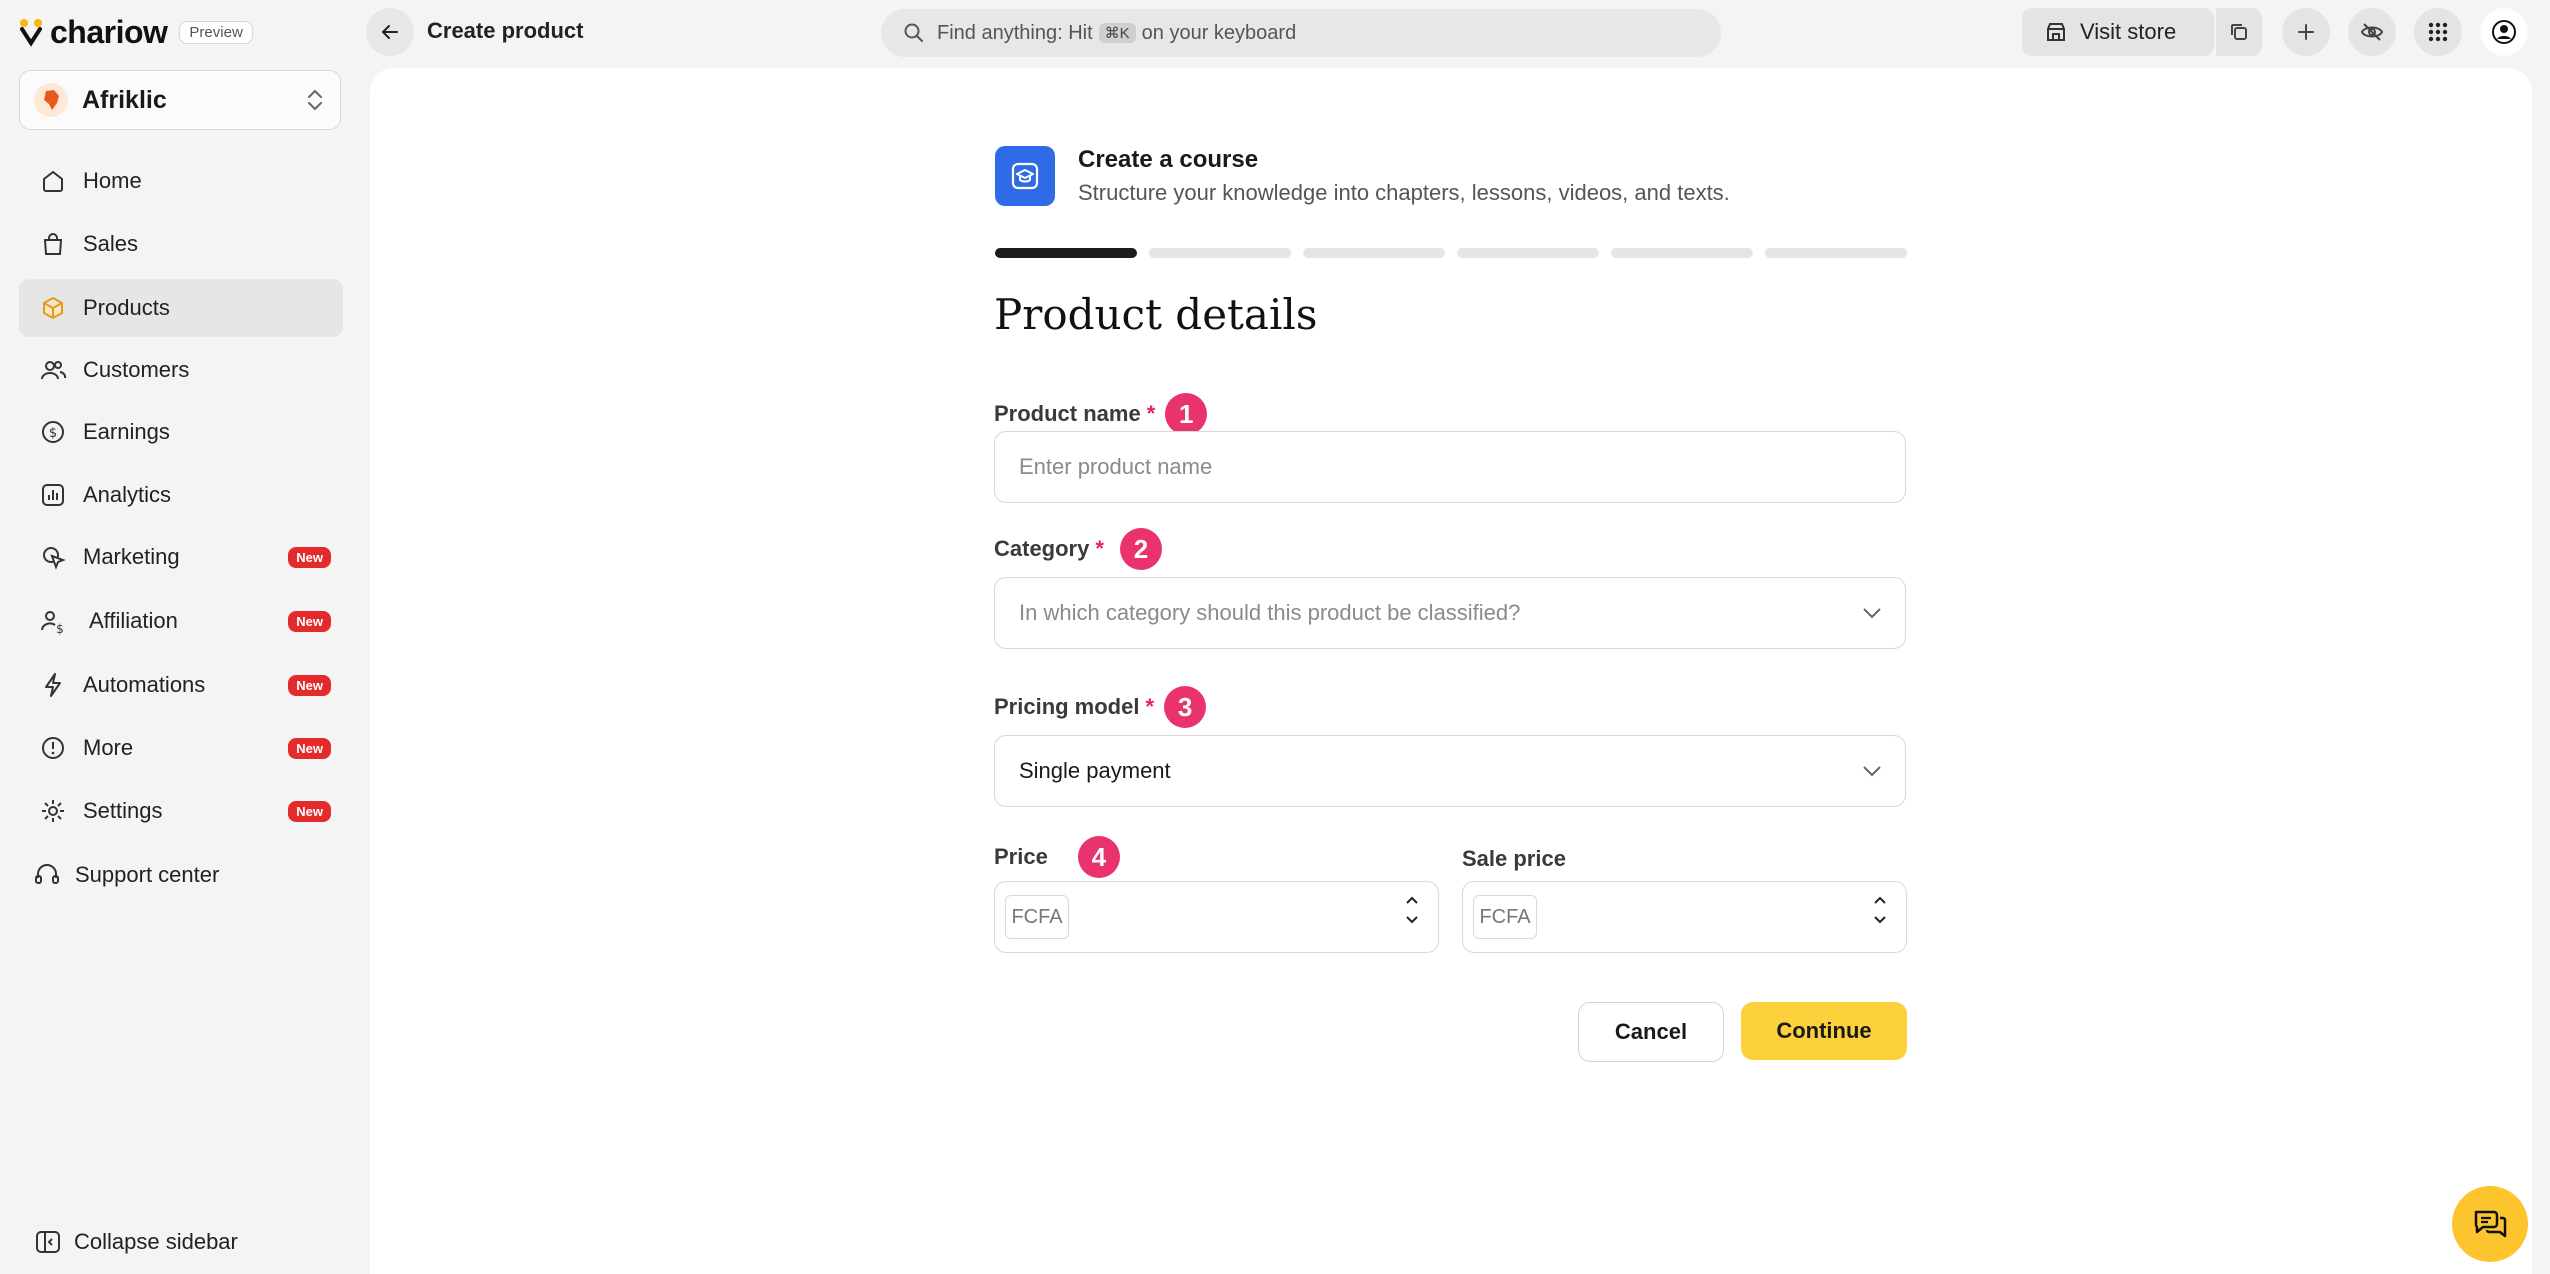 This screenshot has width=2550, height=1274. I want to click on store-selector: Afriklic, so click(180, 100).